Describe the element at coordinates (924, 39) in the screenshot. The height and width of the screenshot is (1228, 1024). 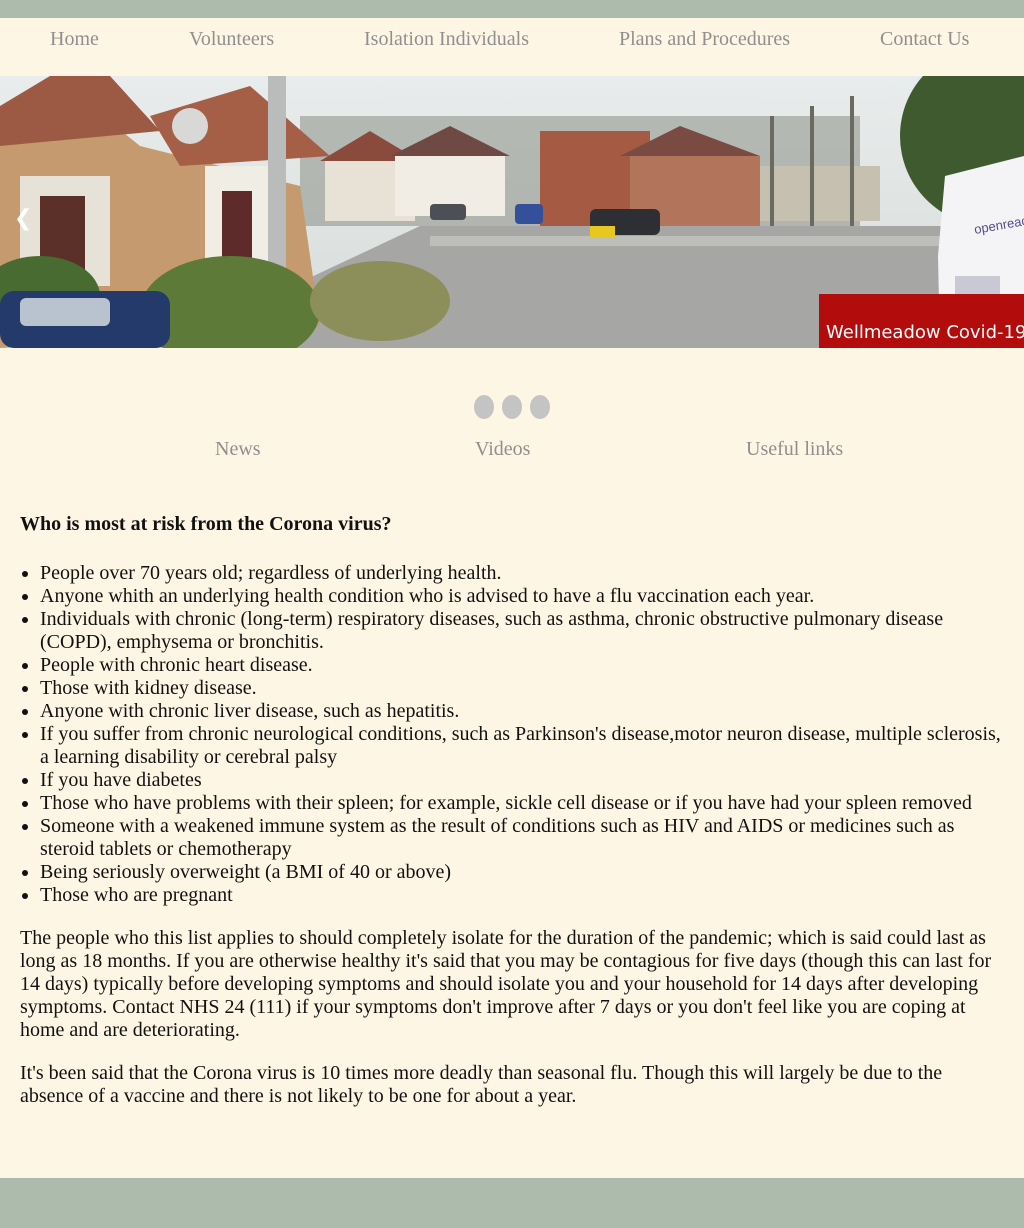
I see `nav-contact-us: Contact Us` at that location.